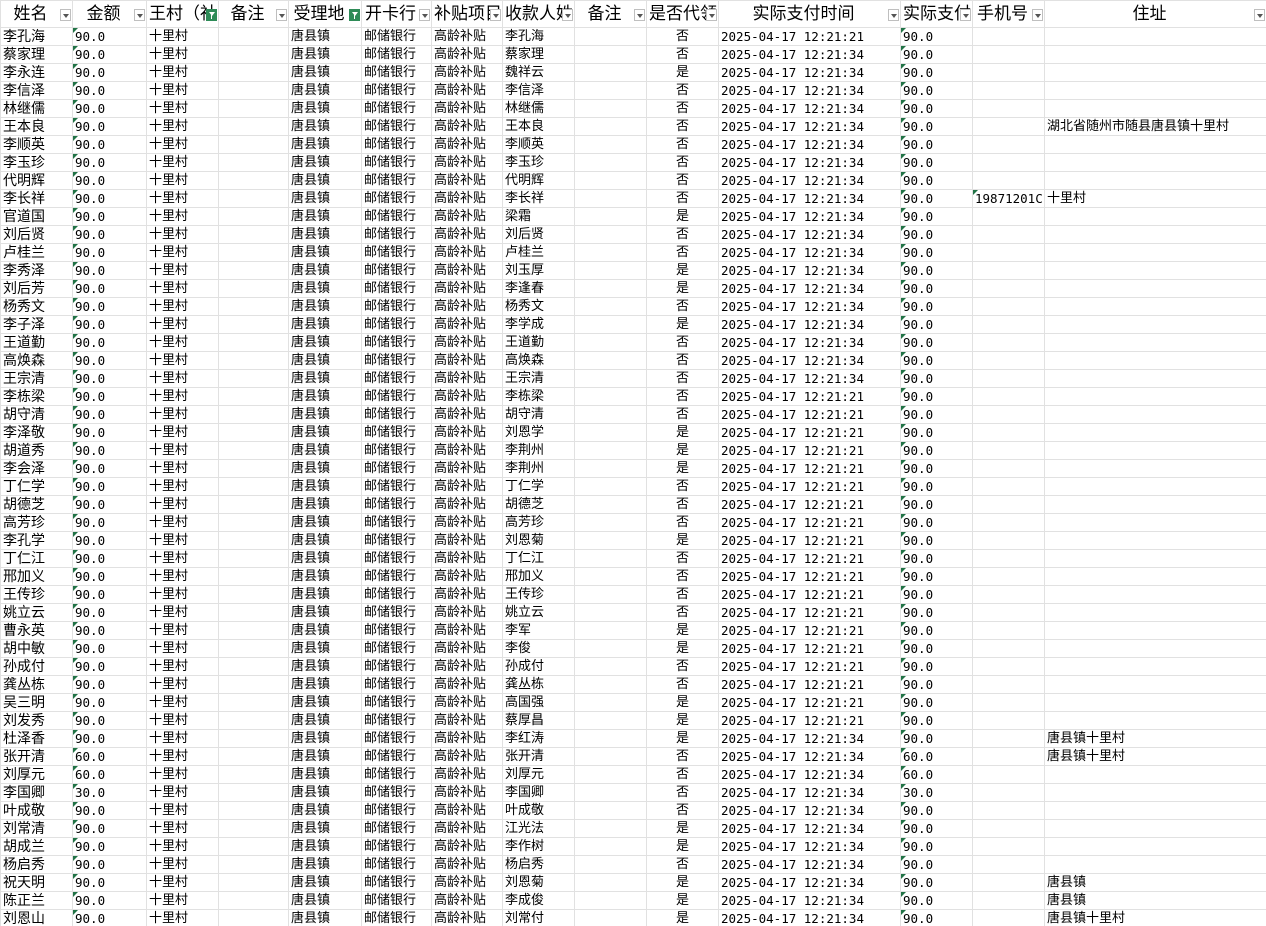 This screenshot has width=1266, height=926. What do you see at coordinates (538, 306) in the screenshot?
I see `cell-payee: 杨秀文` at bounding box center [538, 306].